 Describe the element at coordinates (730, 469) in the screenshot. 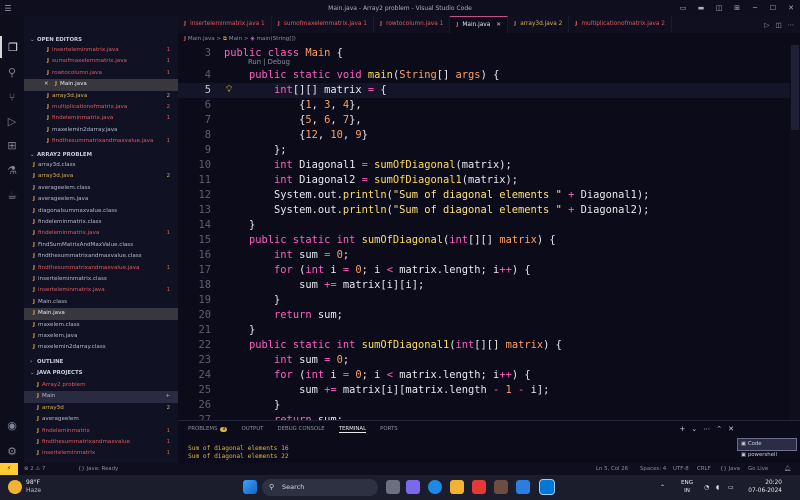

I see `language-mode: {} Java` at that location.